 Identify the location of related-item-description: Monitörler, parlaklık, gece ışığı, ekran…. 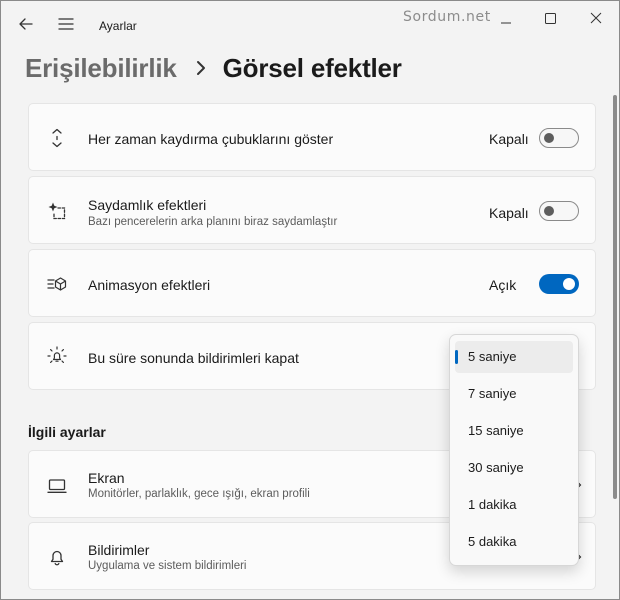
(199, 494).